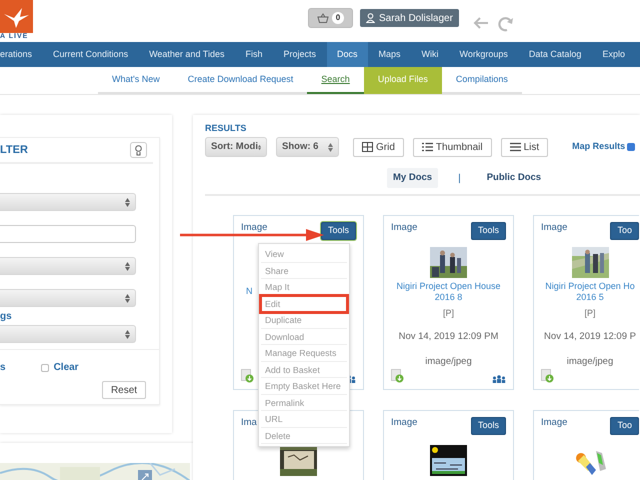 The image size is (640, 480). I want to click on group-icon, so click(499, 379).